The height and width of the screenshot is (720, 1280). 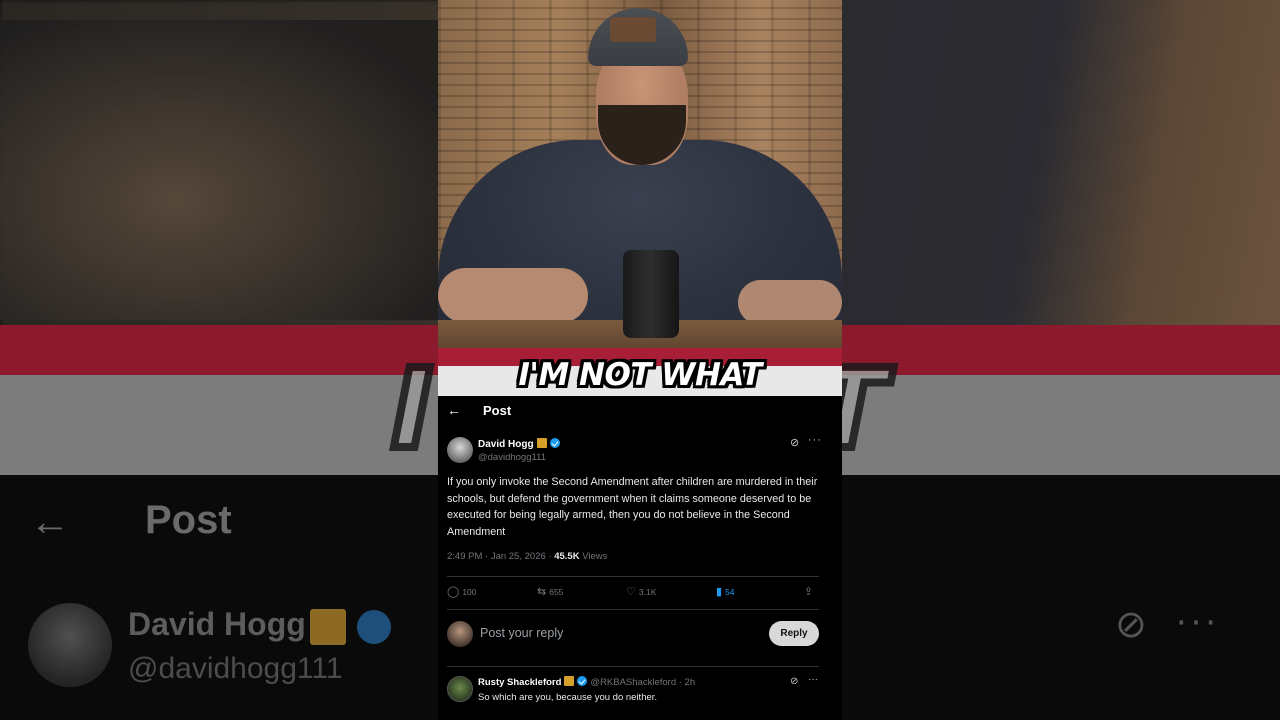 I want to click on person-arm-left, so click(x=513, y=295).